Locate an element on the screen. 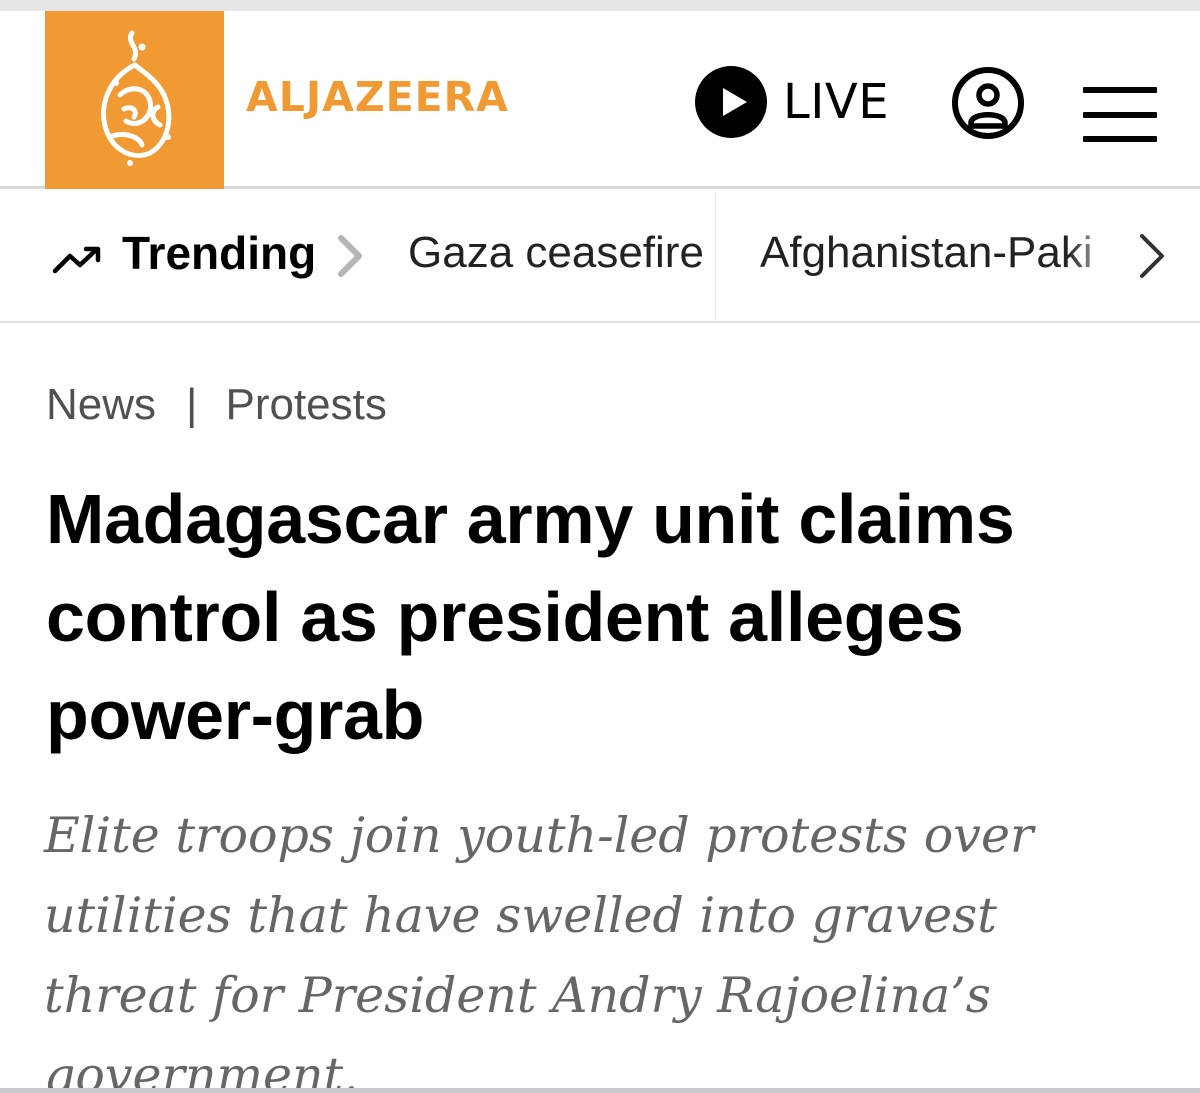  trending-item-gaza-ceasefire: Gaza ceasefire is located at coordinates (556, 253).